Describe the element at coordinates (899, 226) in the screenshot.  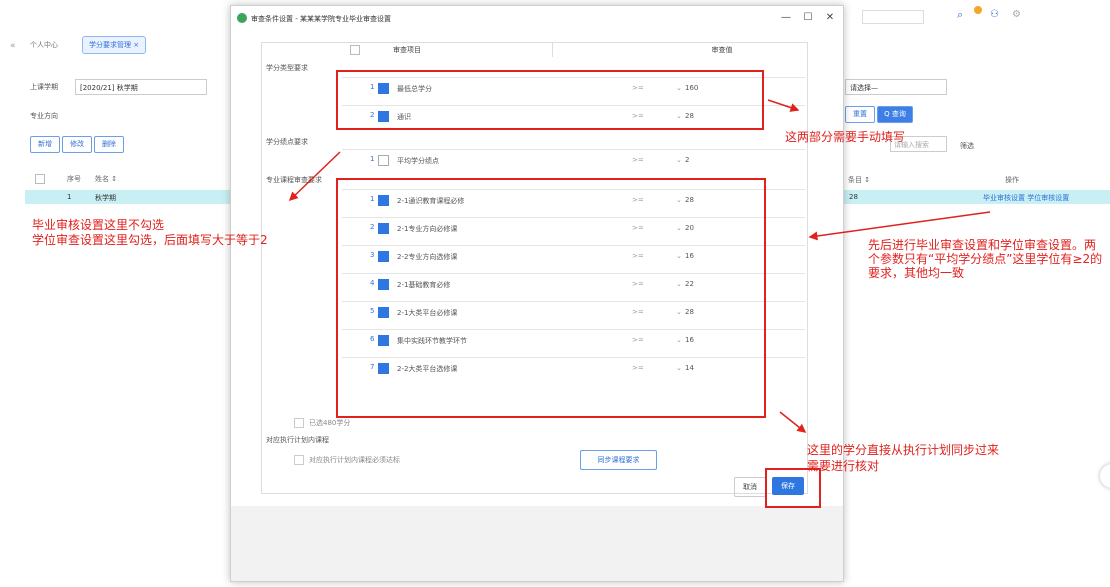
I see `arrow-to-courses-box` at that location.